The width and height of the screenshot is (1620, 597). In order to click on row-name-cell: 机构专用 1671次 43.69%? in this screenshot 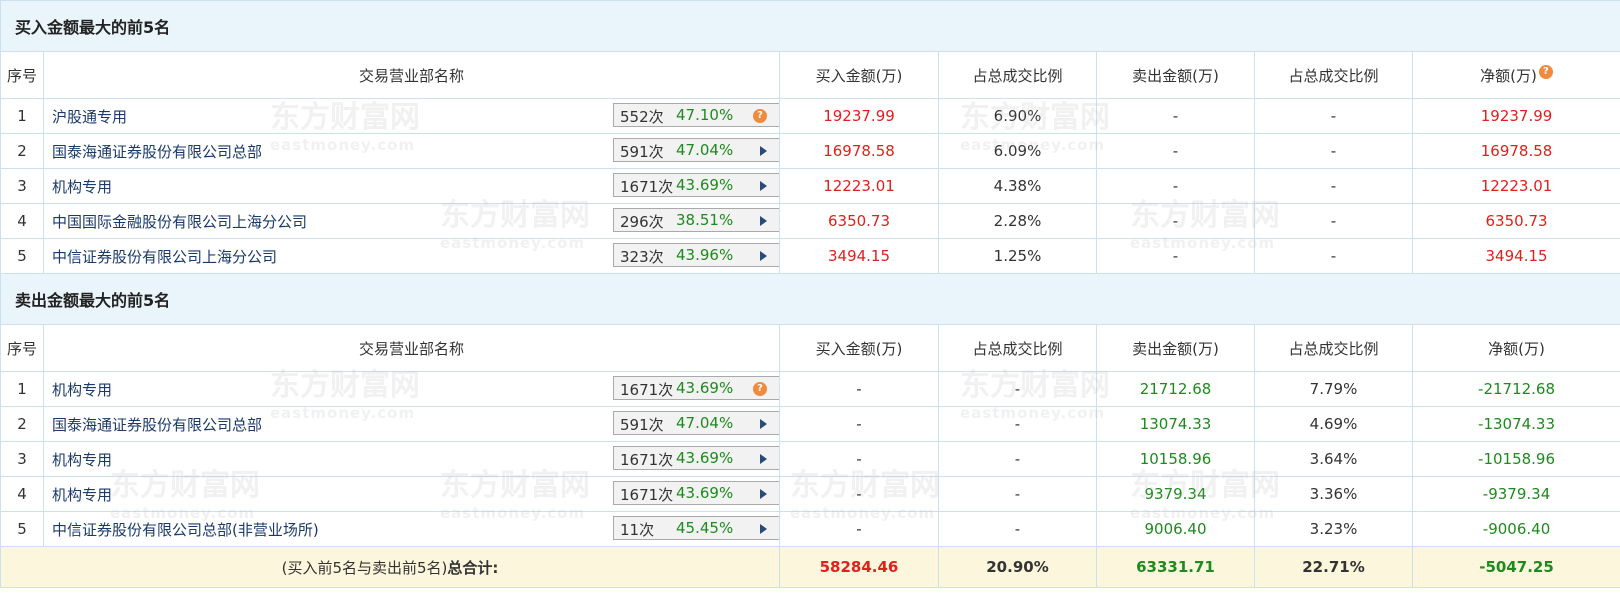, I will do `click(411, 389)`.